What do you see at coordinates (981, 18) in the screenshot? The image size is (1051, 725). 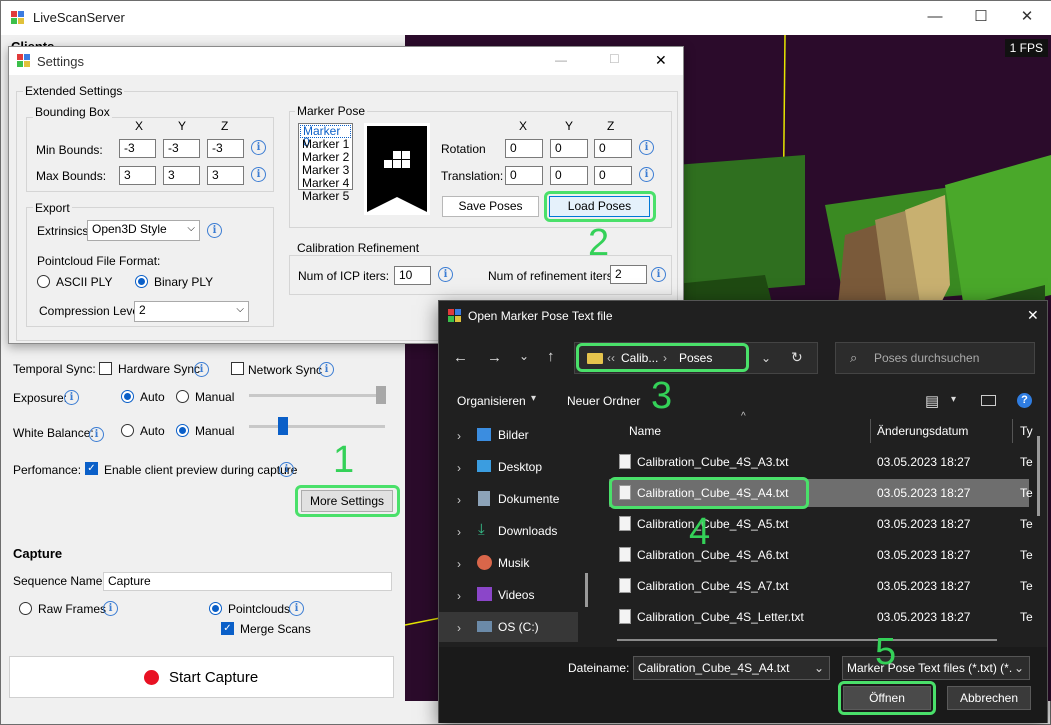 I see `maximize-button: ☐` at bounding box center [981, 18].